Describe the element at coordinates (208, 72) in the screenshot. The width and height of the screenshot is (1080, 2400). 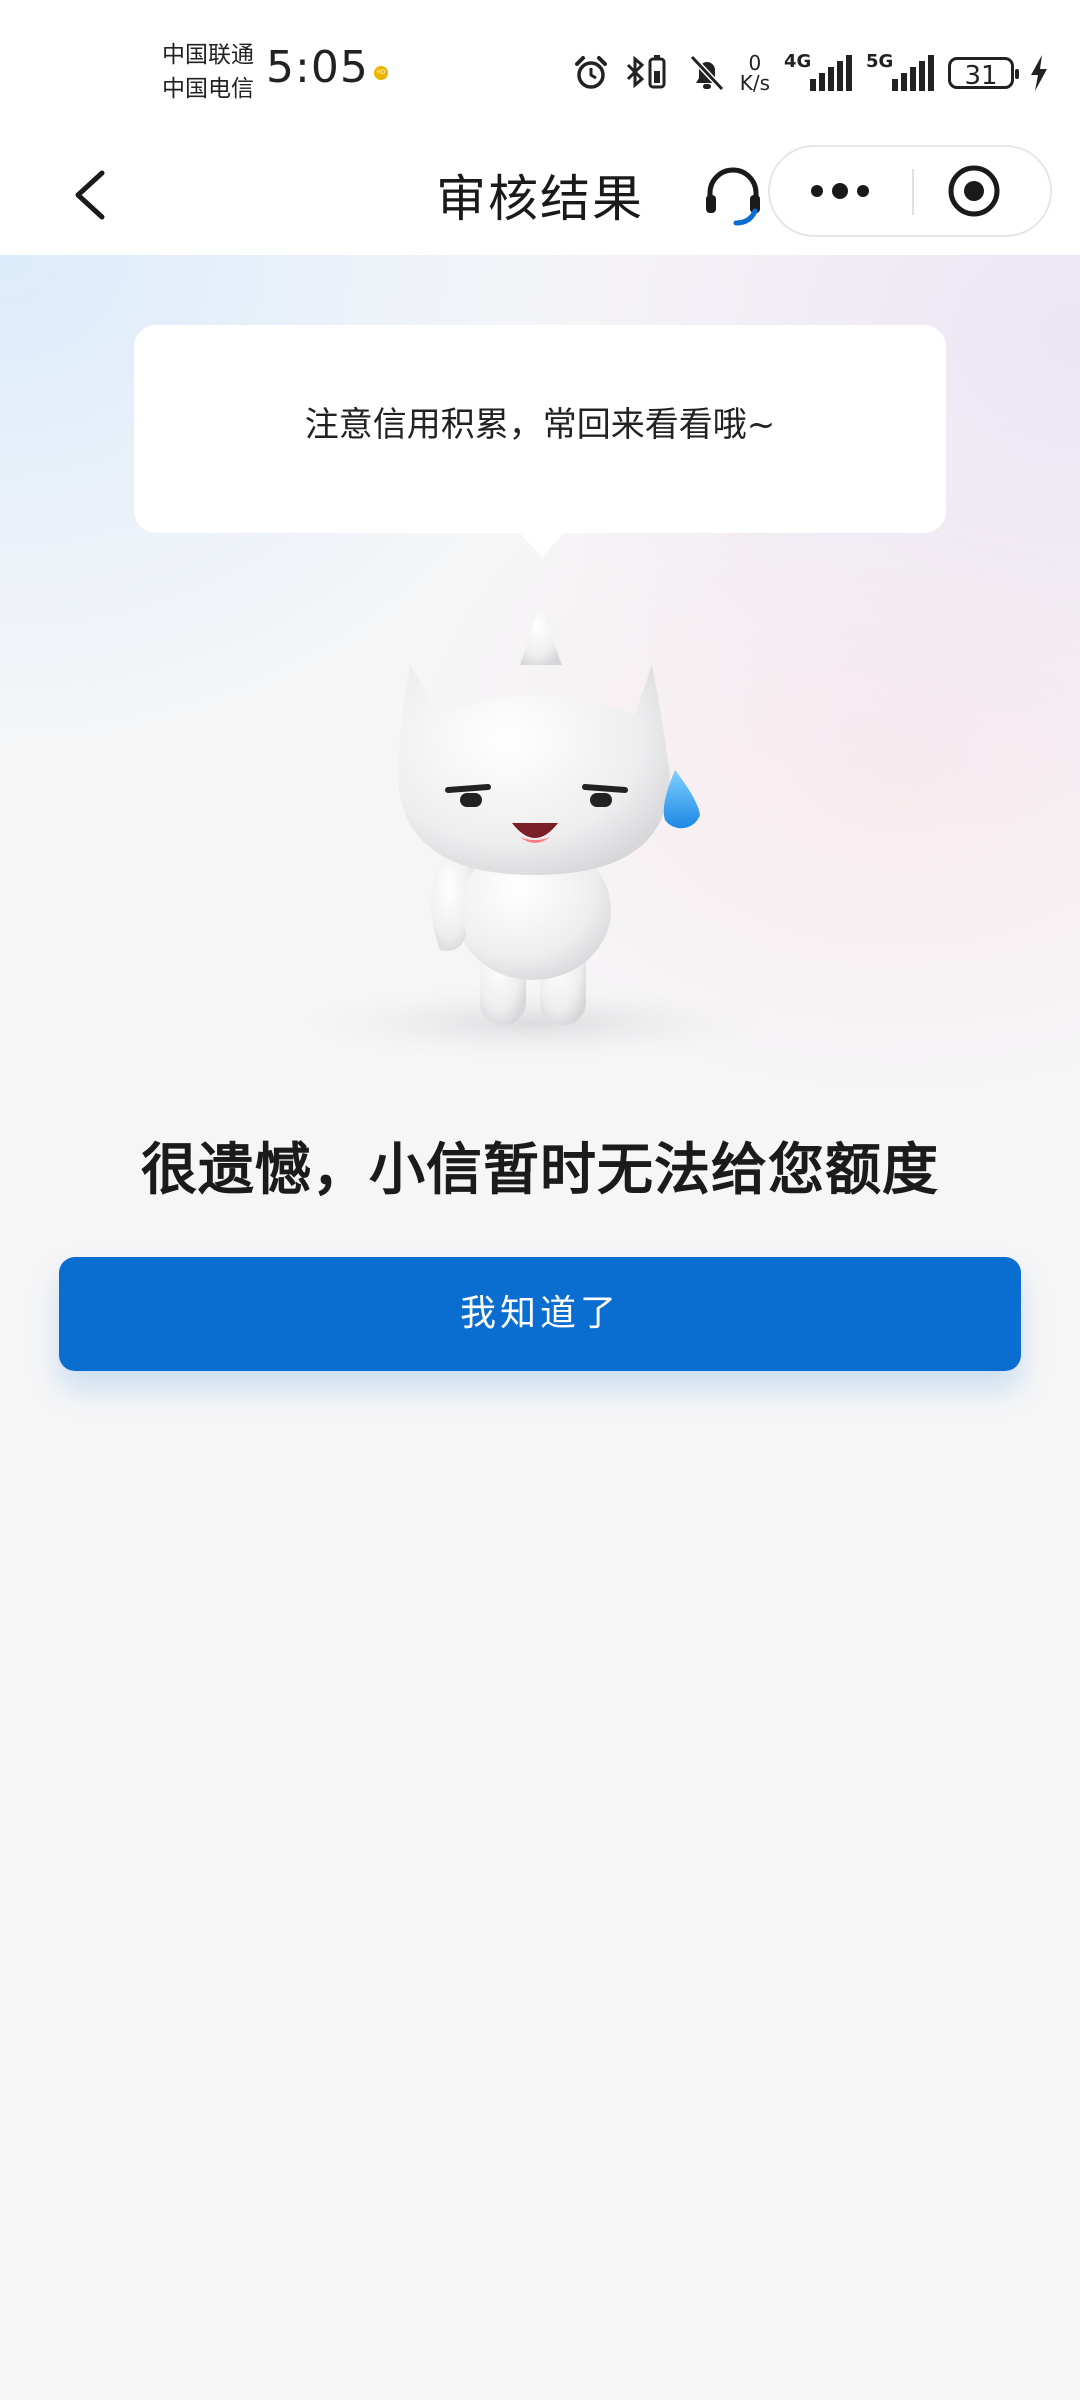
I see `carrier-info: 中国联通 中国电信` at that location.